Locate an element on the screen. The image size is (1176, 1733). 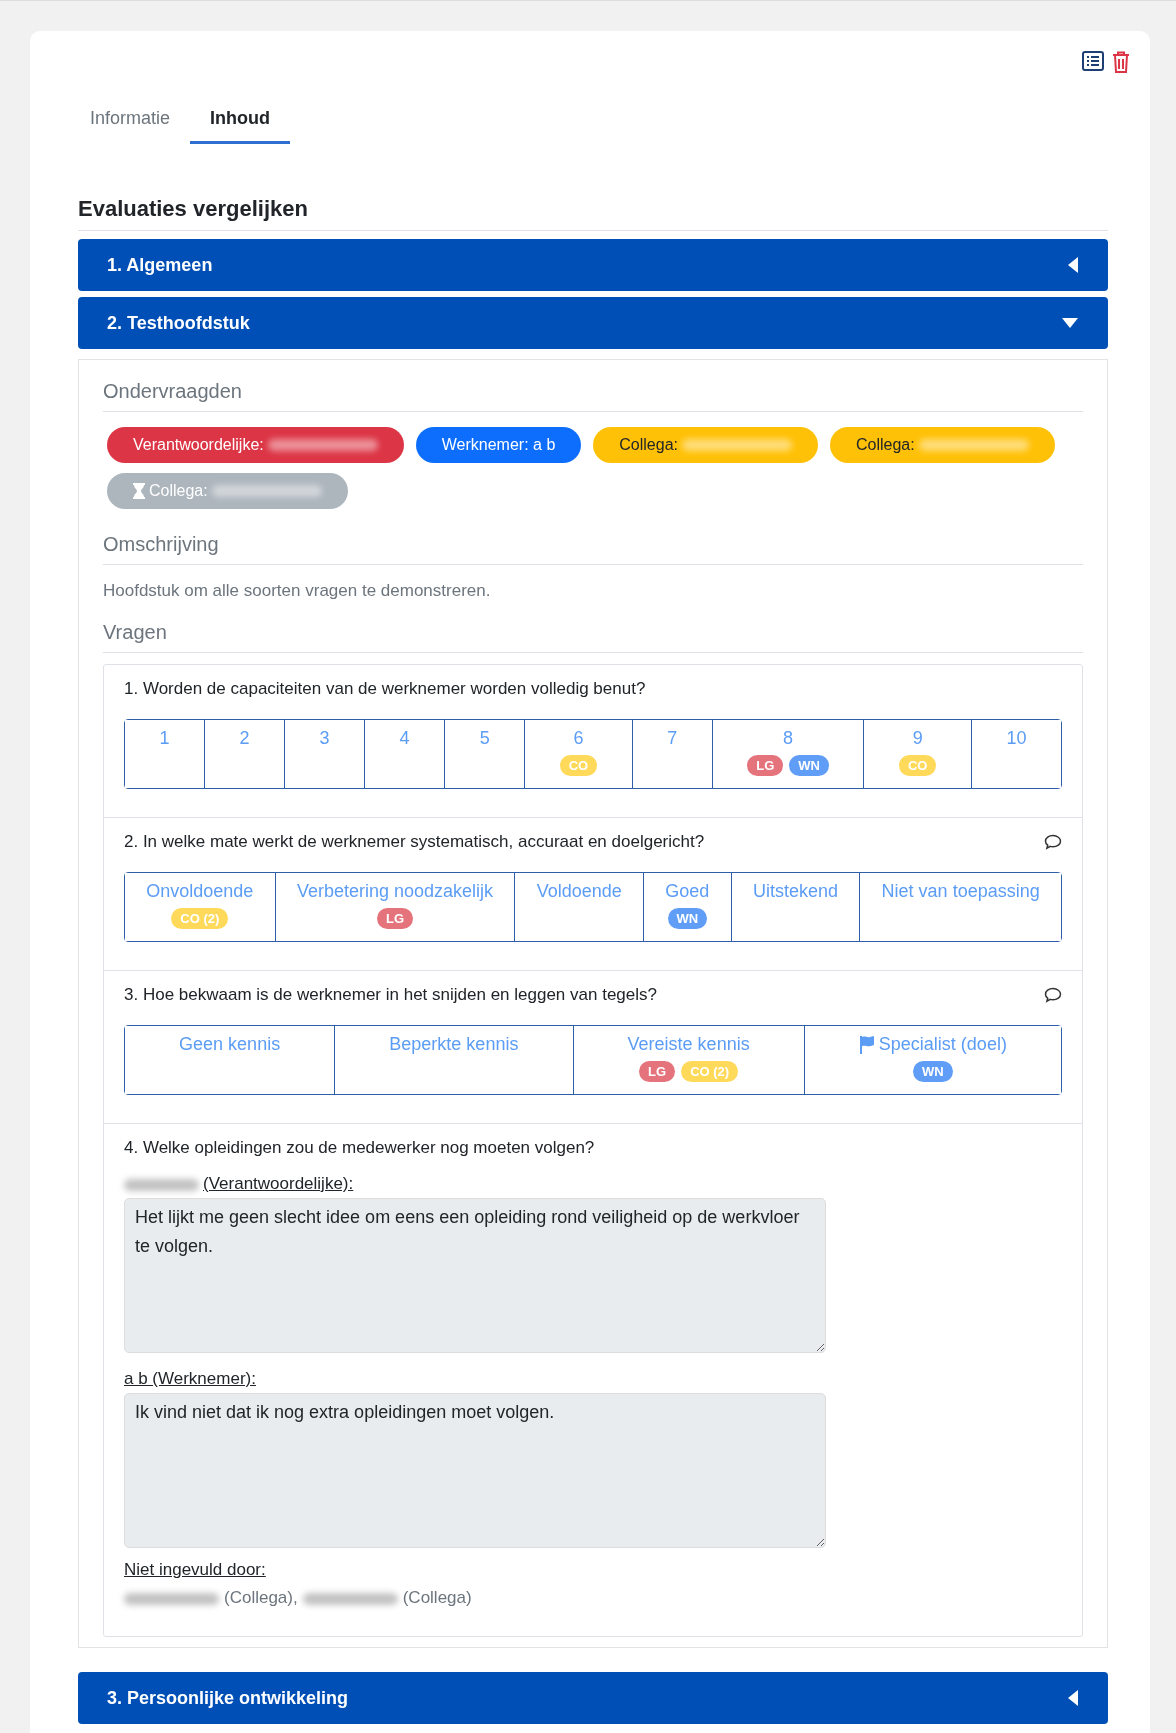
answer-option: Specialist (doel) WN is located at coordinates (932, 1060).